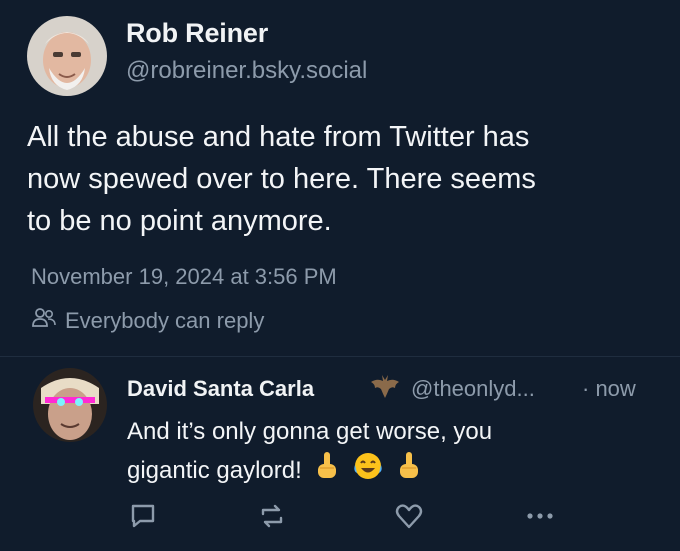  What do you see at coordinates (409, 516) in the screenshot?
I see `heart-icon` at bounding box center [409, 516].